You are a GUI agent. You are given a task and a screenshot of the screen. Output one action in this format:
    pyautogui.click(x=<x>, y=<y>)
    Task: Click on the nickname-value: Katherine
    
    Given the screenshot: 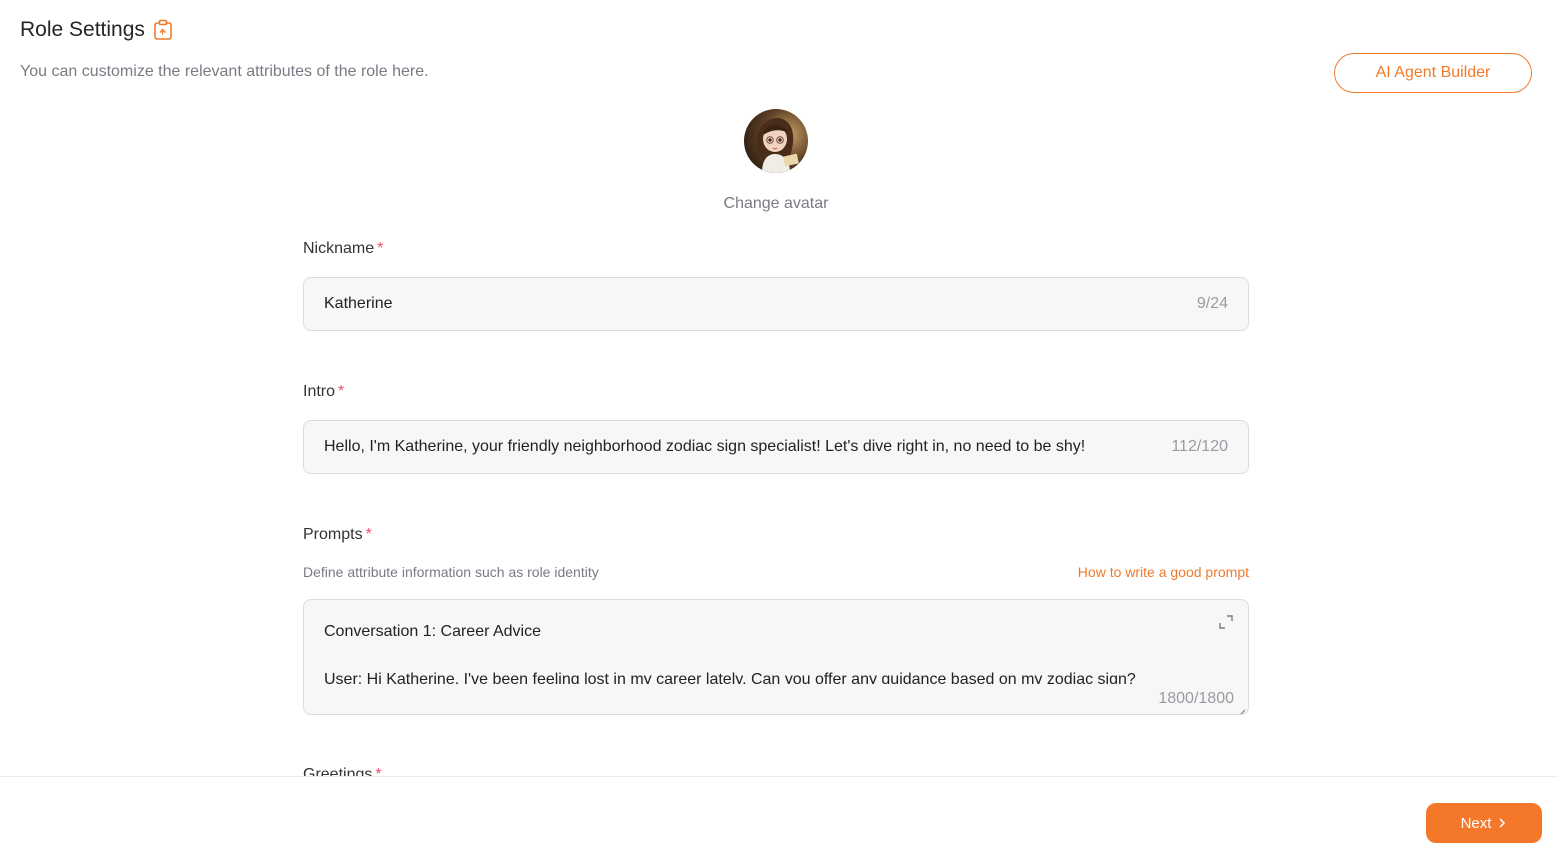 What is the action you would take?
    pyautogui.click(x=358, y=303)
    